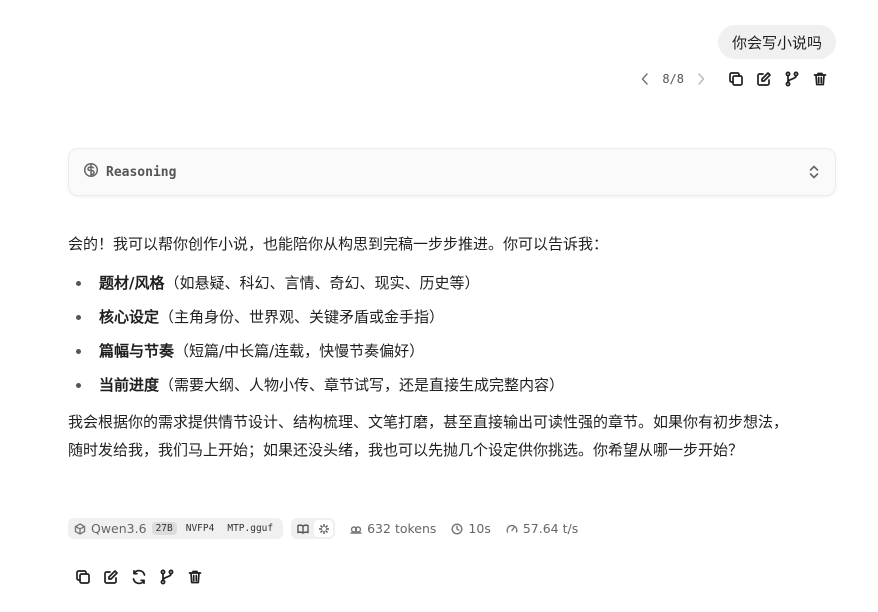 This screenshot has height=612, width=878. Describe the element at coordinates (479, 528) in the screenshot. I see `gen-time-text: 10s` at that location.